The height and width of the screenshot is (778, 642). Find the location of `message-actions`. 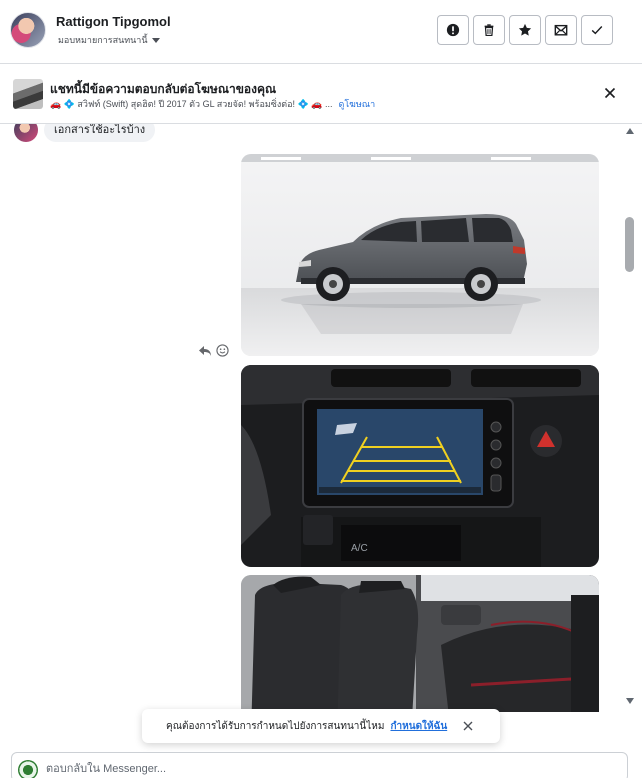

message-actions is located at coordinates (213, 350).